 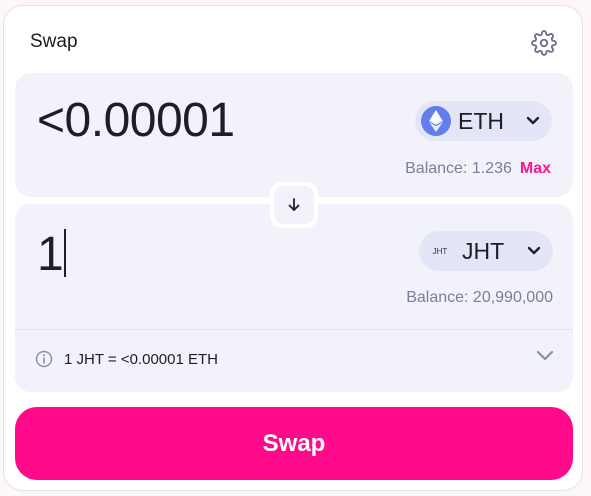 What do you see at coordinates (436, 121) in the screenshot?
I see `eth-logo-icon` at bounding box center [436, 121].